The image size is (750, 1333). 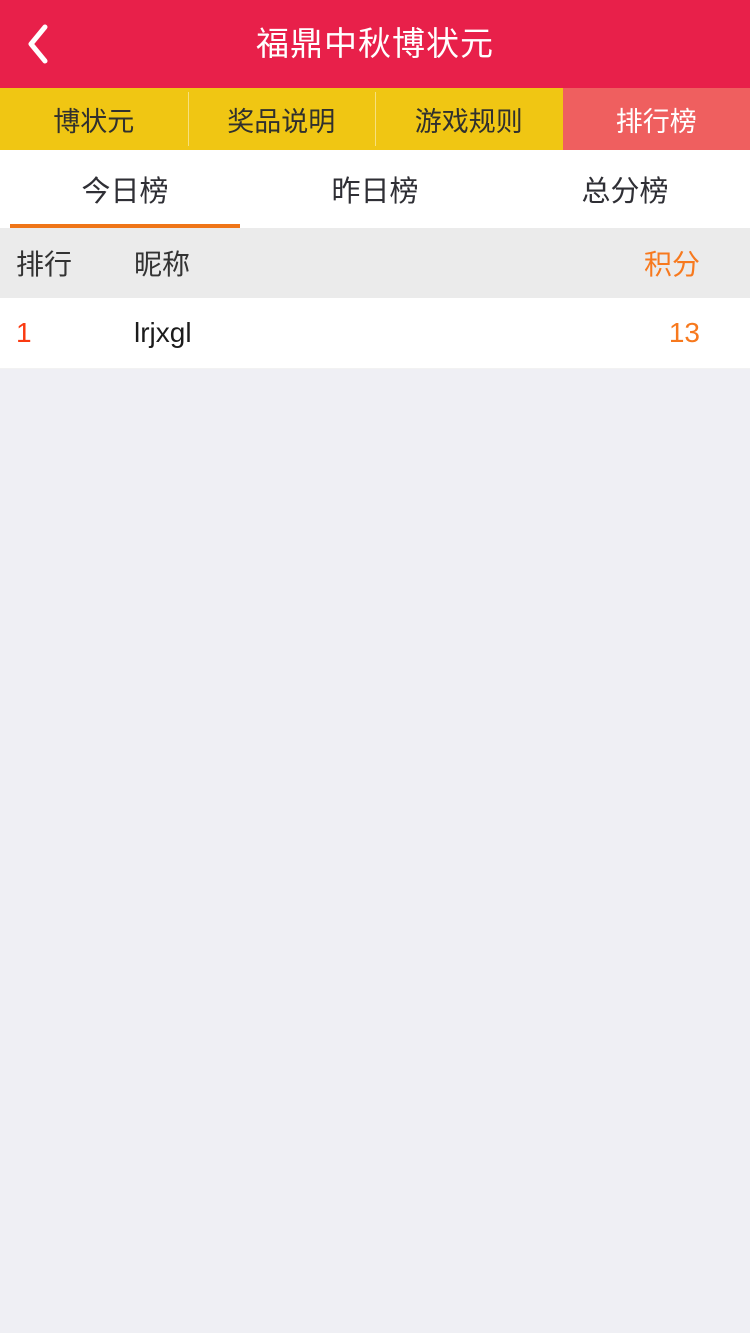 I want to click on table-row: 1 lrjxgl 13, so click(x=375, y=333).